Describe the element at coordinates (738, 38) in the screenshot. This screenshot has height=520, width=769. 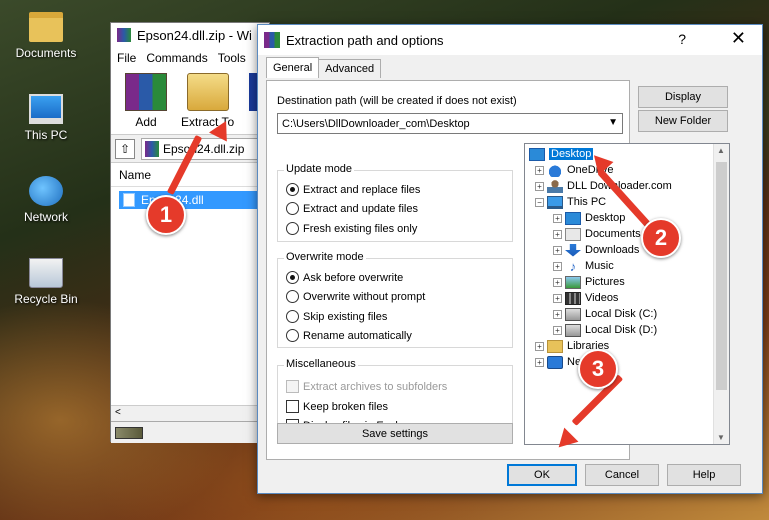
I see `close-icon: ✕` at that location.